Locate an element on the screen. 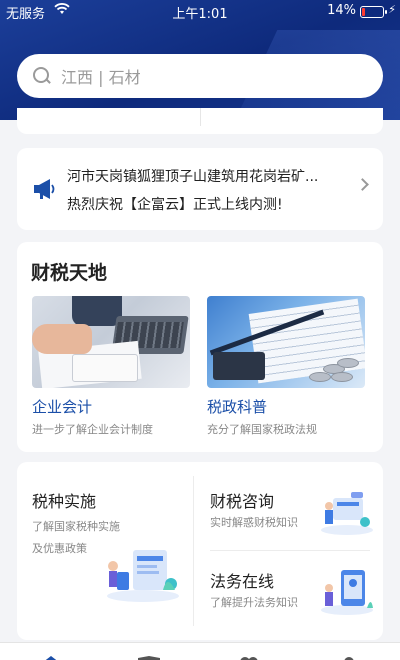  section-title: 财税天地 is located at coordinates (69, 273).